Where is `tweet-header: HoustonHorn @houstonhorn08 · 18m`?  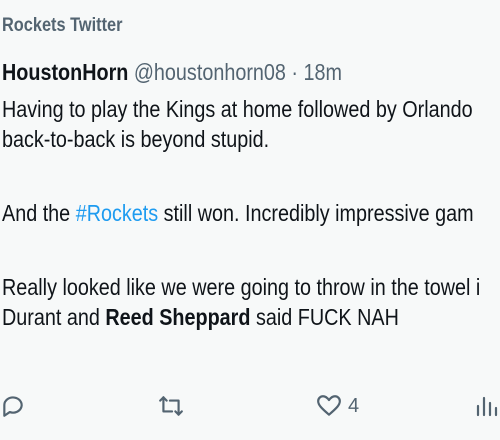
tweet-header: HoustonHorn @houstonhorn08 · 18m is located at coordinates (172, 72).